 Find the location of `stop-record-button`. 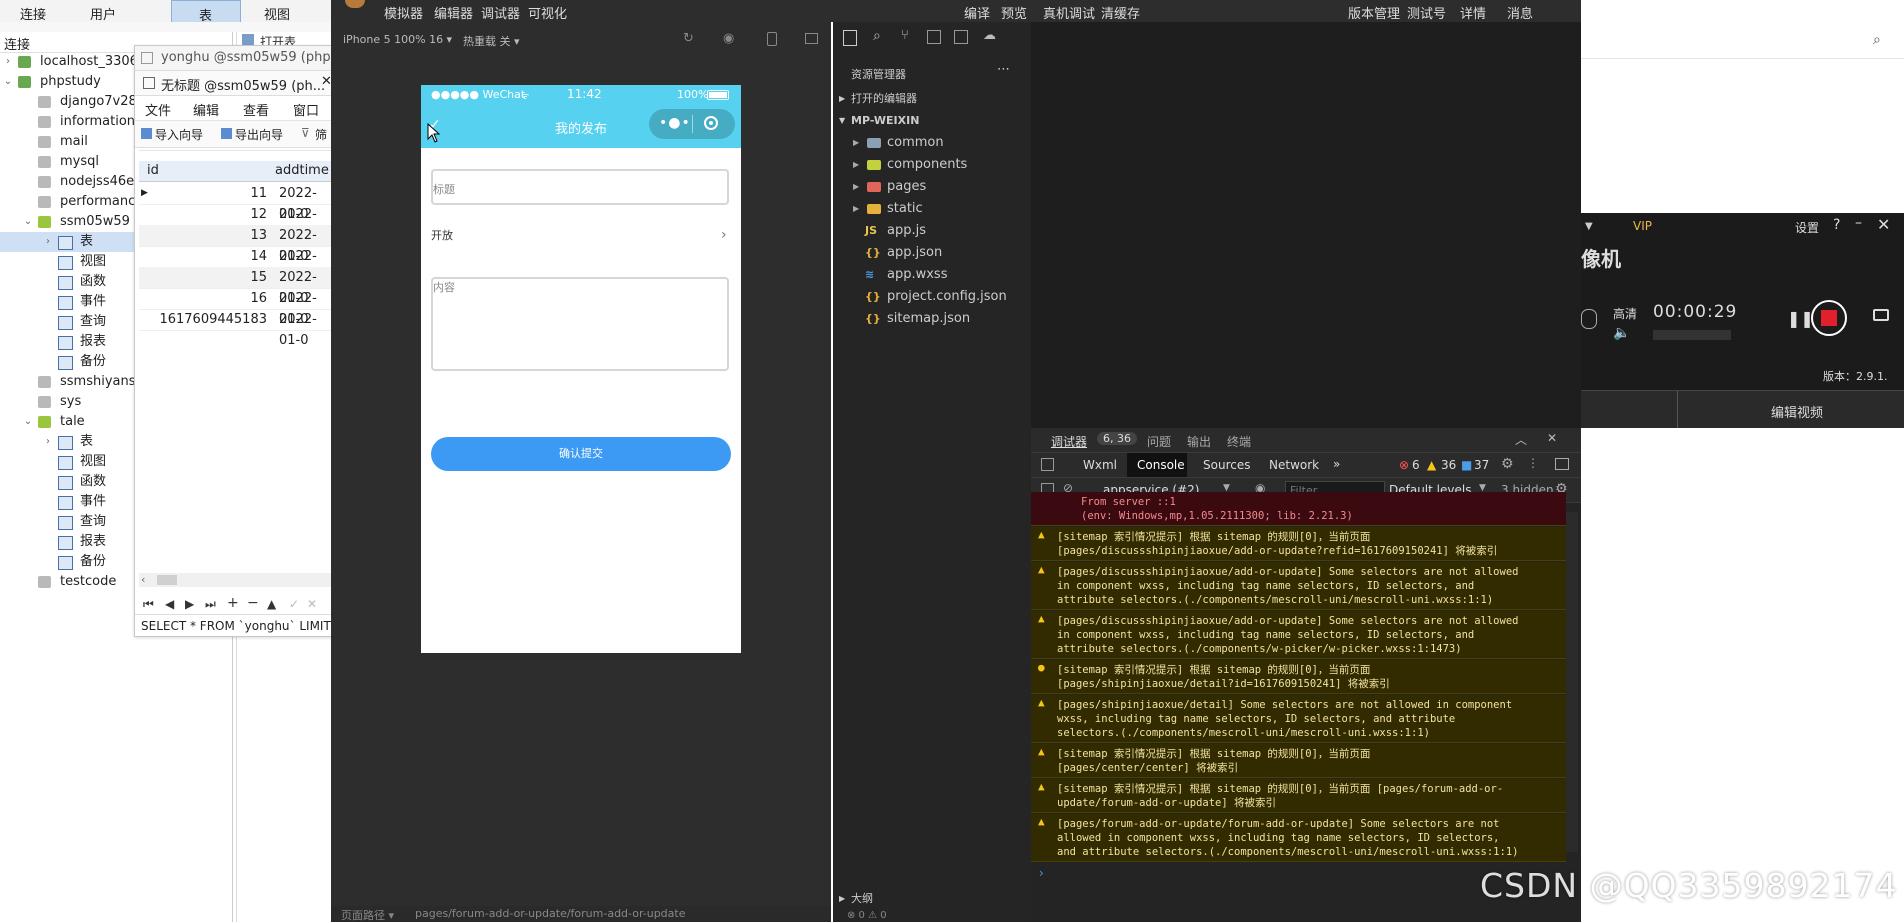

stop-record-button is located at coordinates (1829, 318).